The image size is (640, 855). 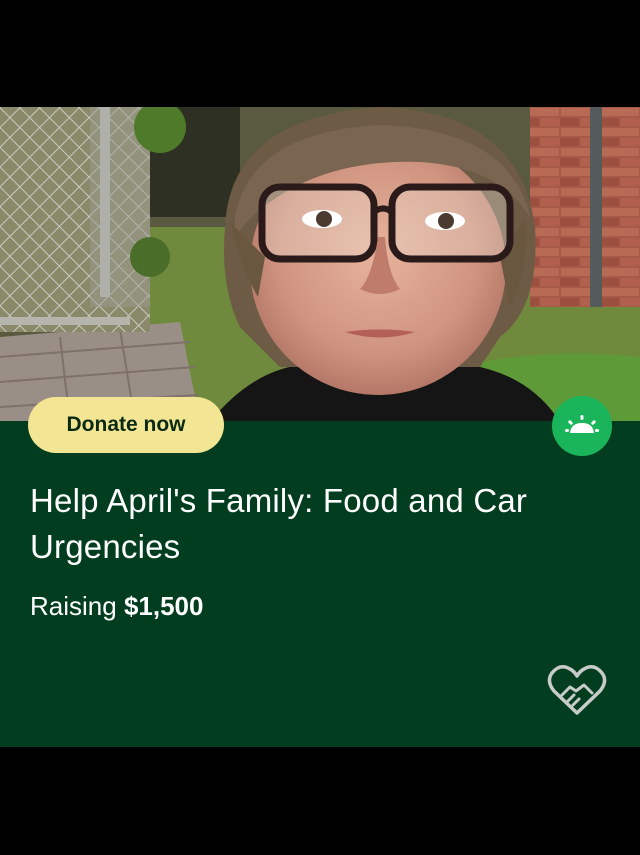 I want to click on goal-amount: $1,500, so click(x=163, y=606).